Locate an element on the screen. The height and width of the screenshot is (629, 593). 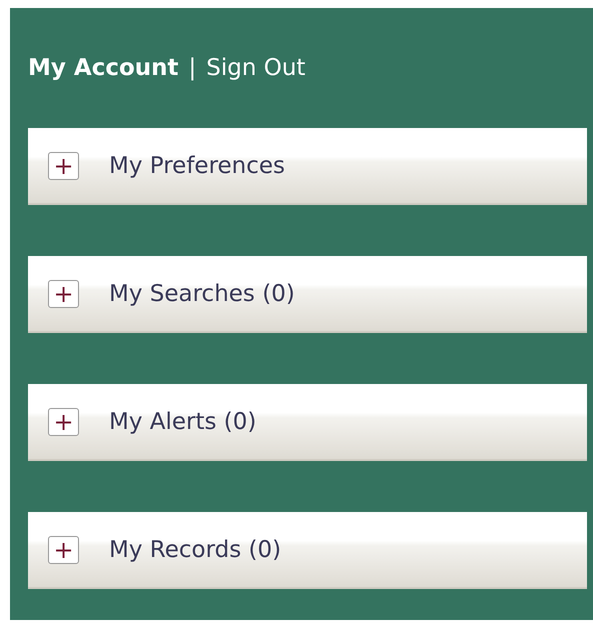
section-label: My Searches (0) is located at coordinates (202, 293).